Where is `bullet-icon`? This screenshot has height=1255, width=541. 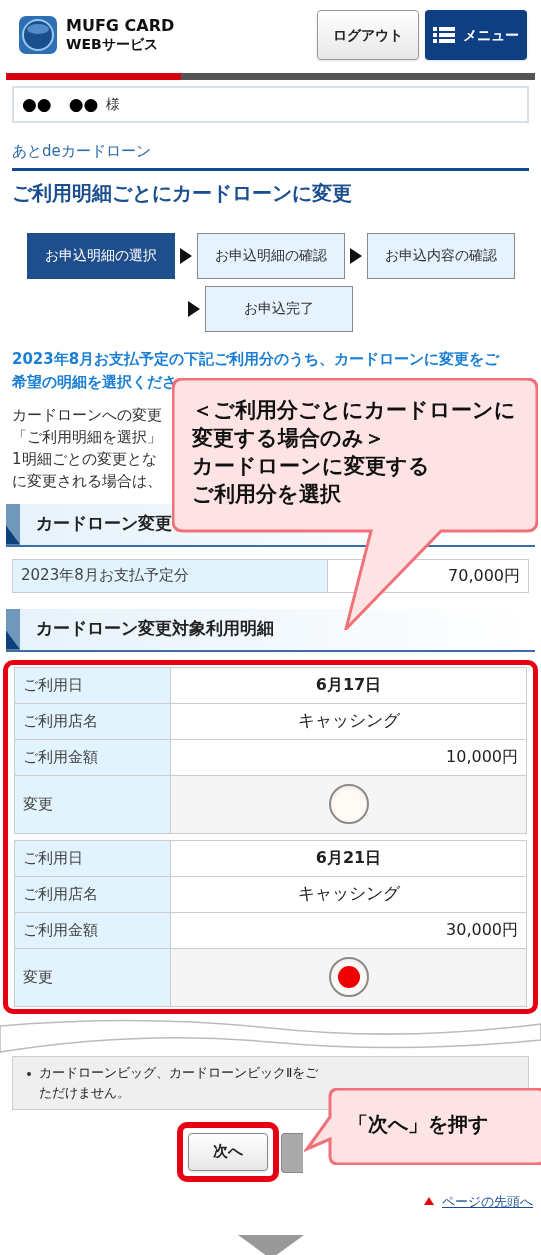
bullet-icon is located at coordinates (29, 1073).